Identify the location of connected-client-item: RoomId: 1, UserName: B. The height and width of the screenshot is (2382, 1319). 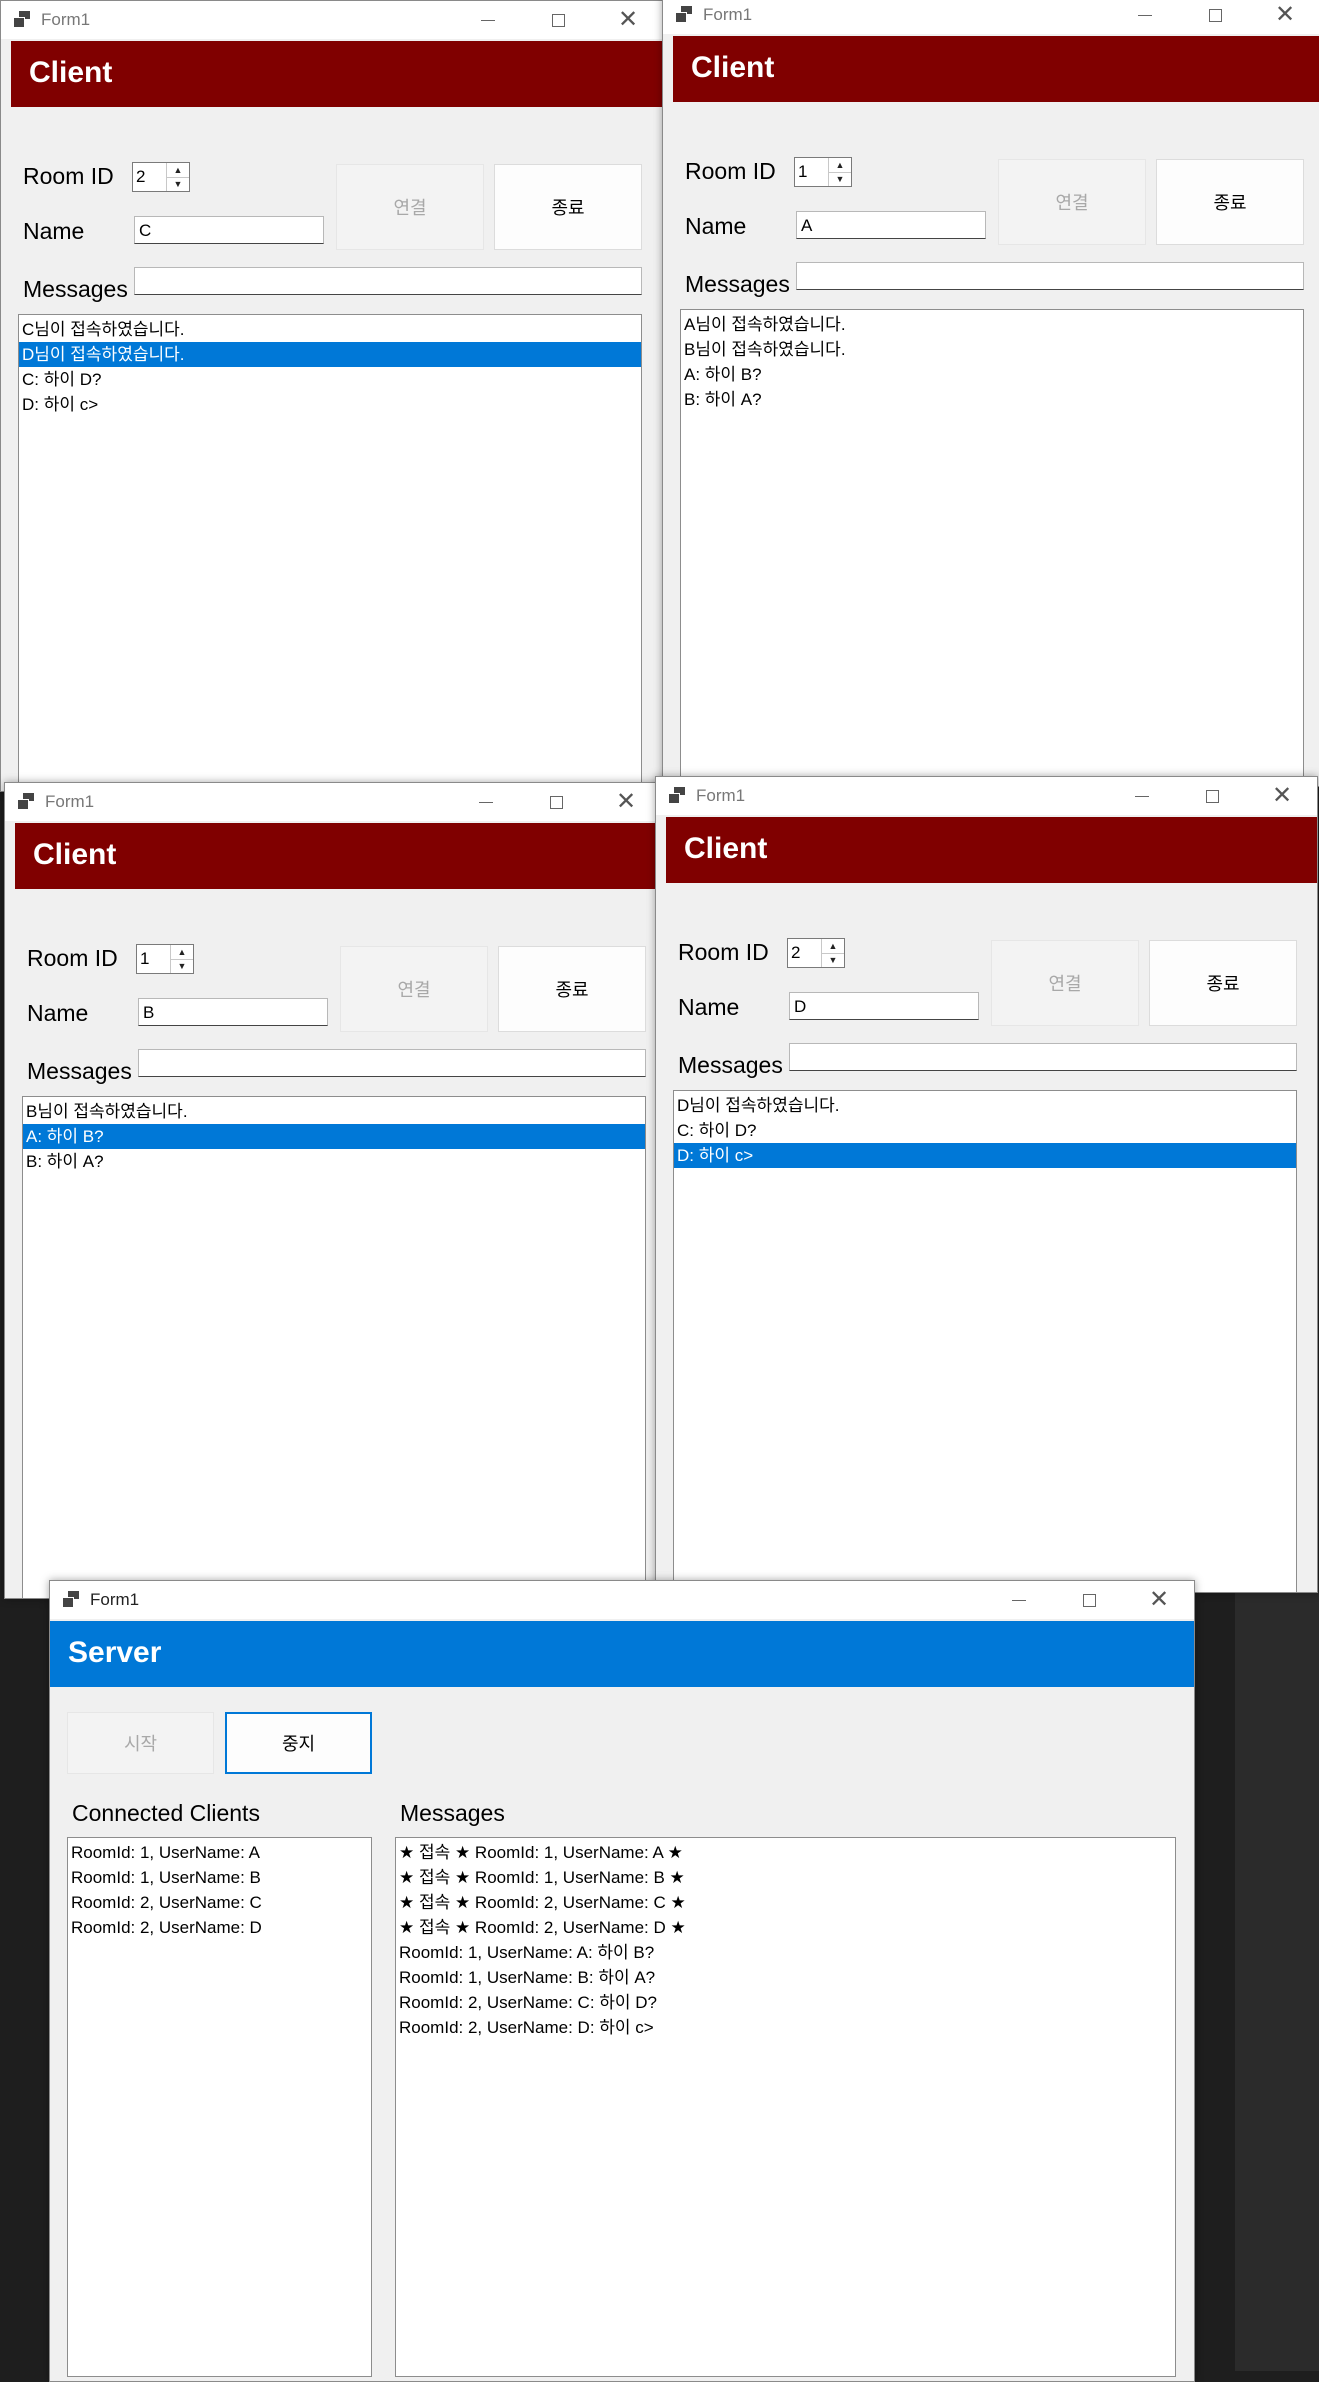
(219, 1877).